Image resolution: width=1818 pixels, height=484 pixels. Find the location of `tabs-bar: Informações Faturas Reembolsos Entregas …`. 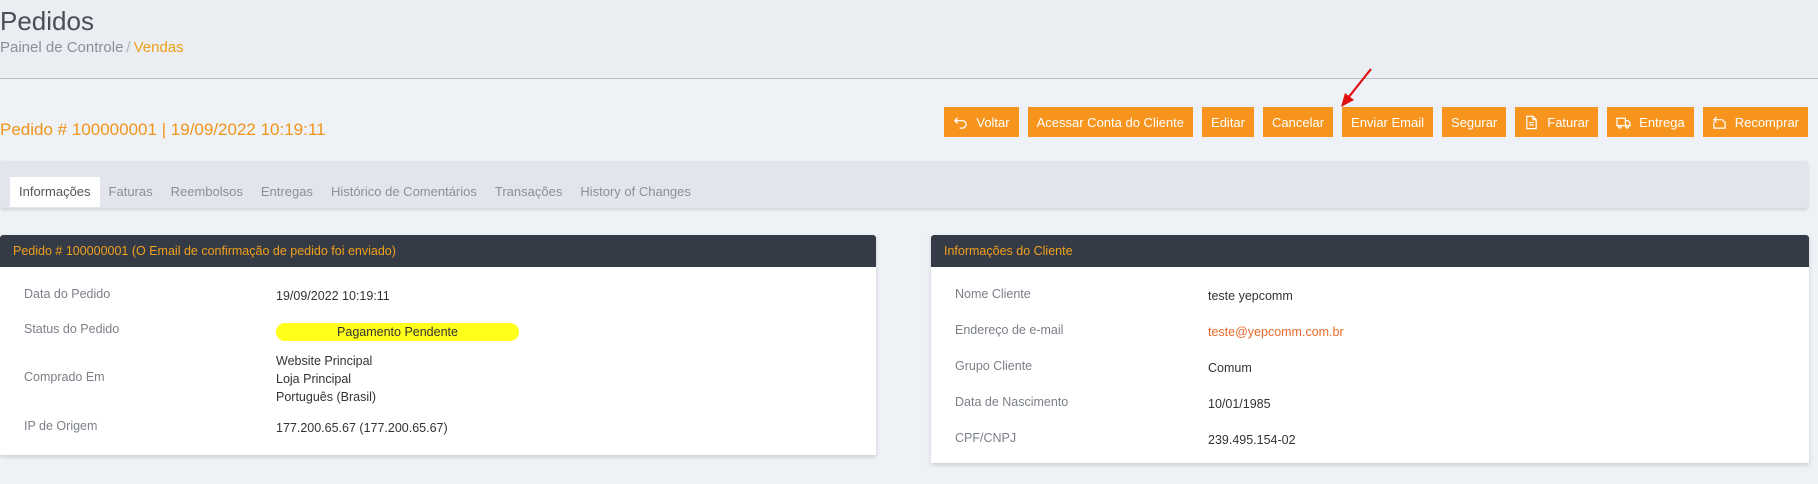

tabs-bar: Informações Faturas Reembolsos Entregas … is located at coordinates (904, 184).